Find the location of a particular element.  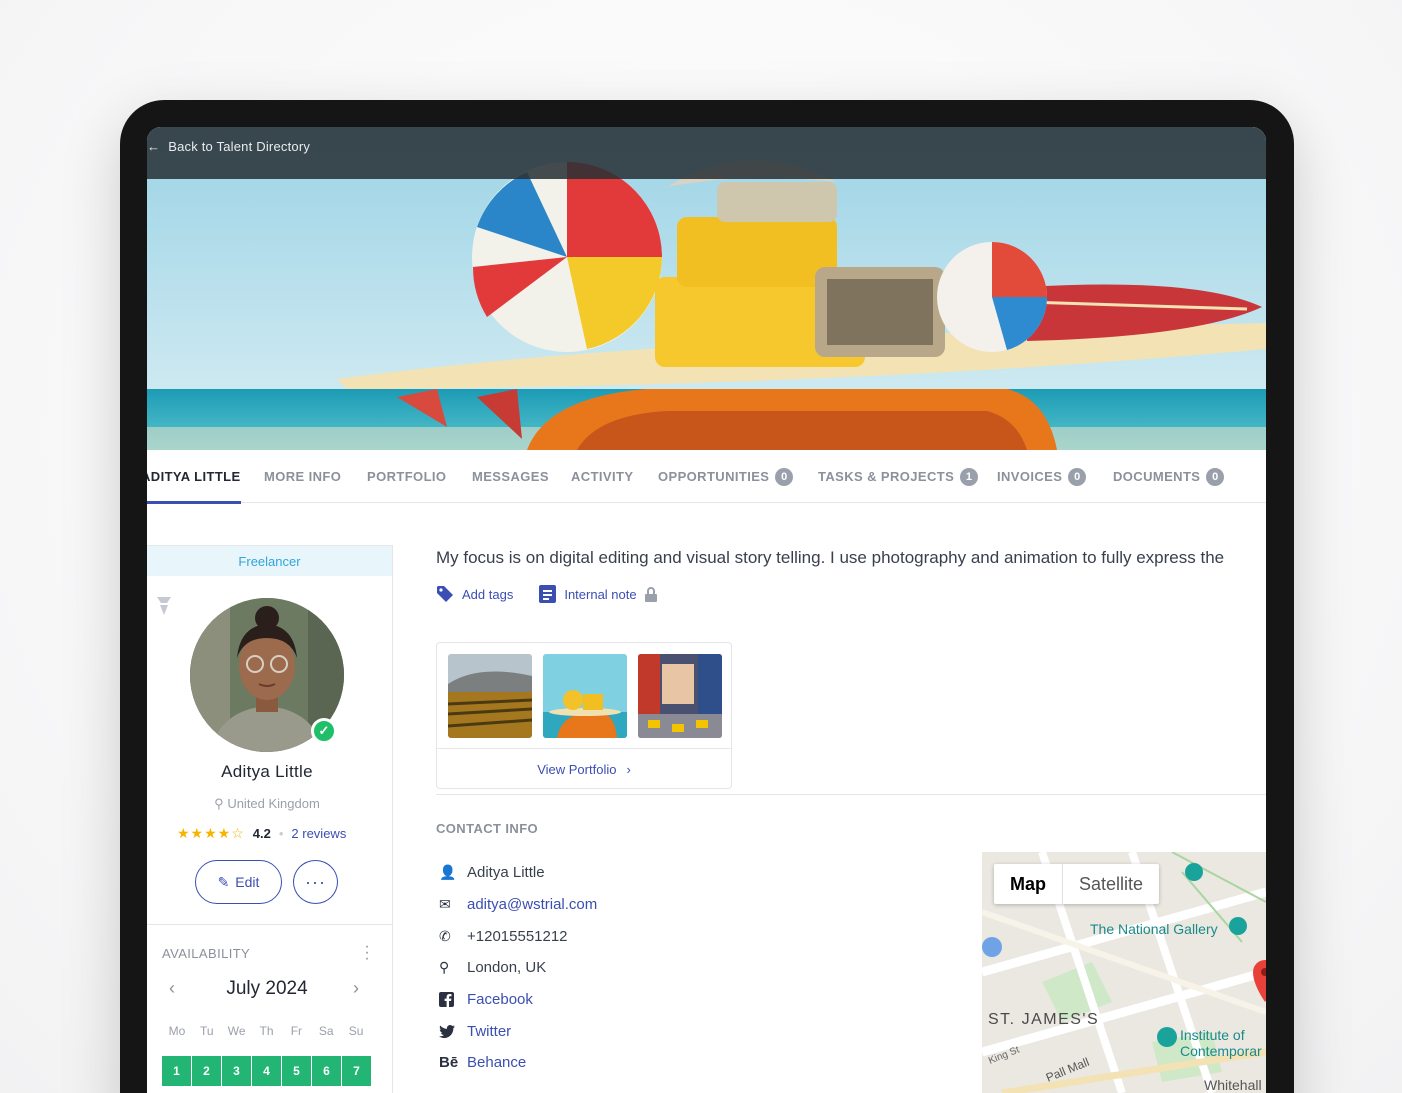

back-arrow-icon: ← is located at coordinates (154, 146).